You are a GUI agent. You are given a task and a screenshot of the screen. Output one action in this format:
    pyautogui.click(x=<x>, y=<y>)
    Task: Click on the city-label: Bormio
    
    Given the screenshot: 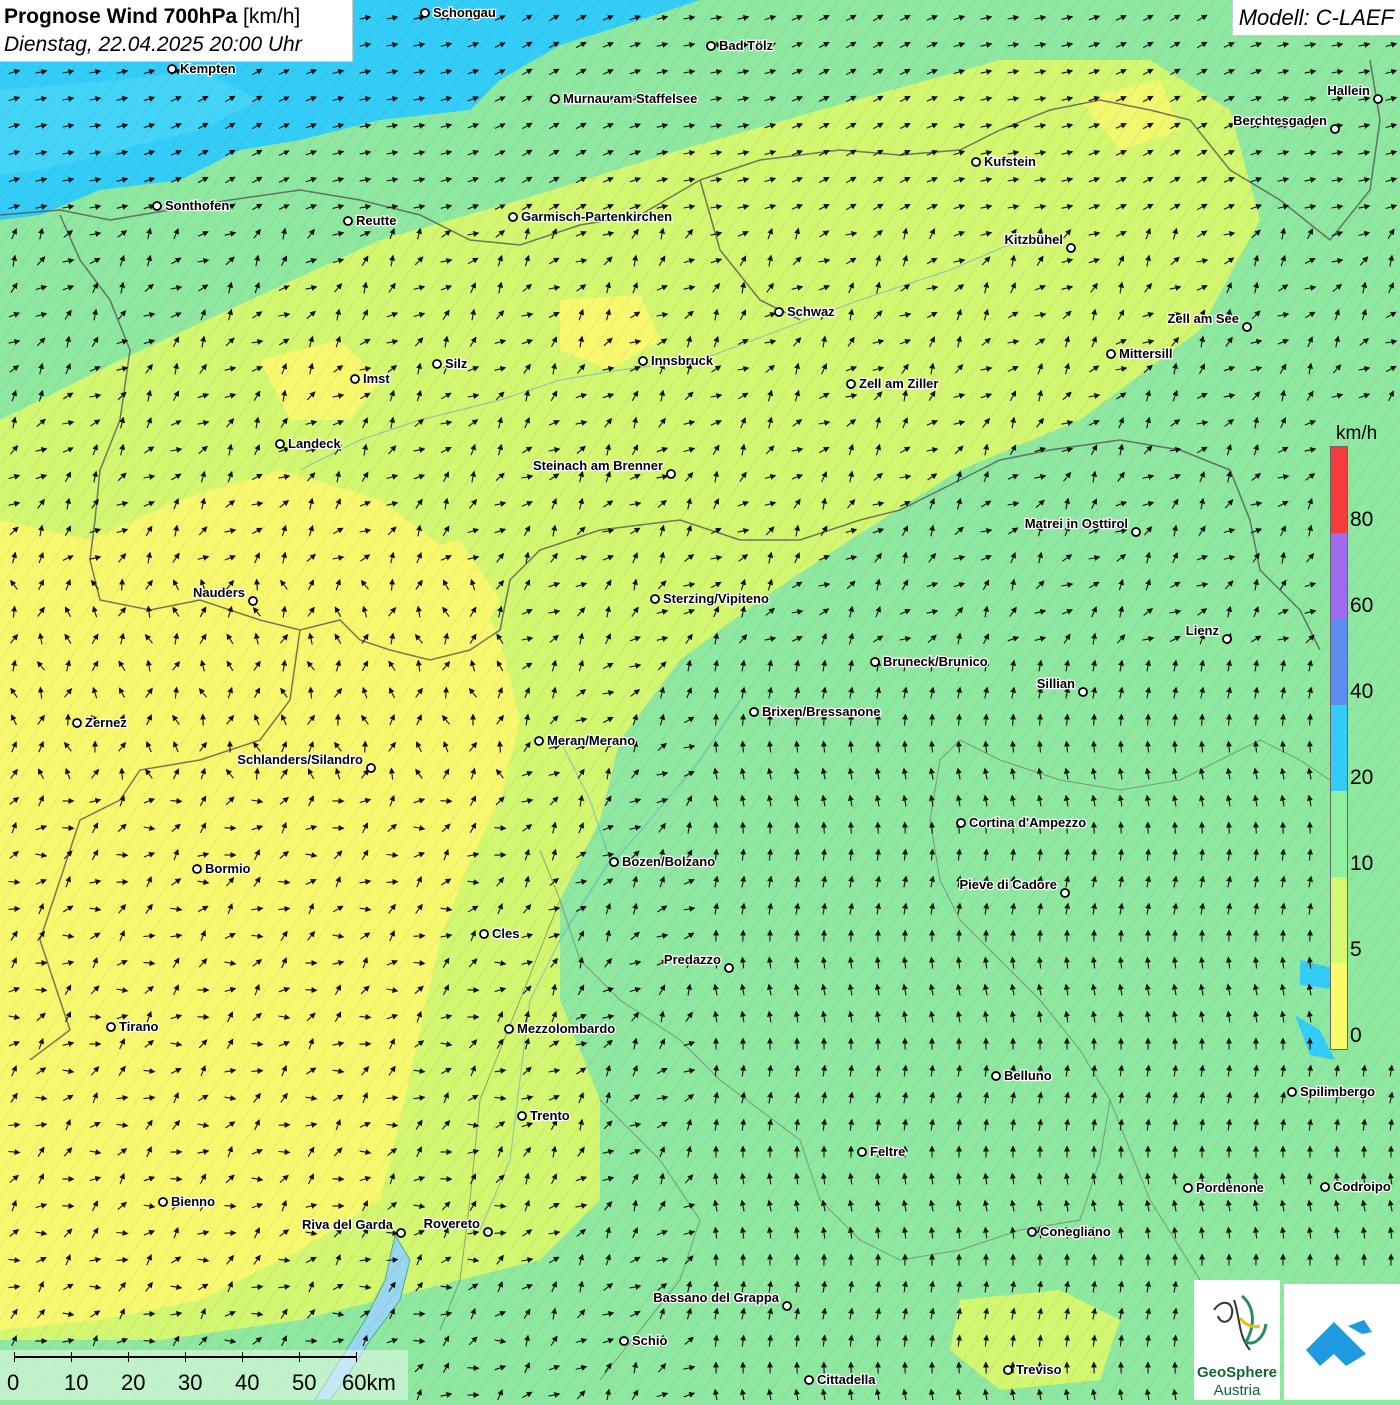 What is the action you would take?
    pyautogui.click(x=228, y=868)
    